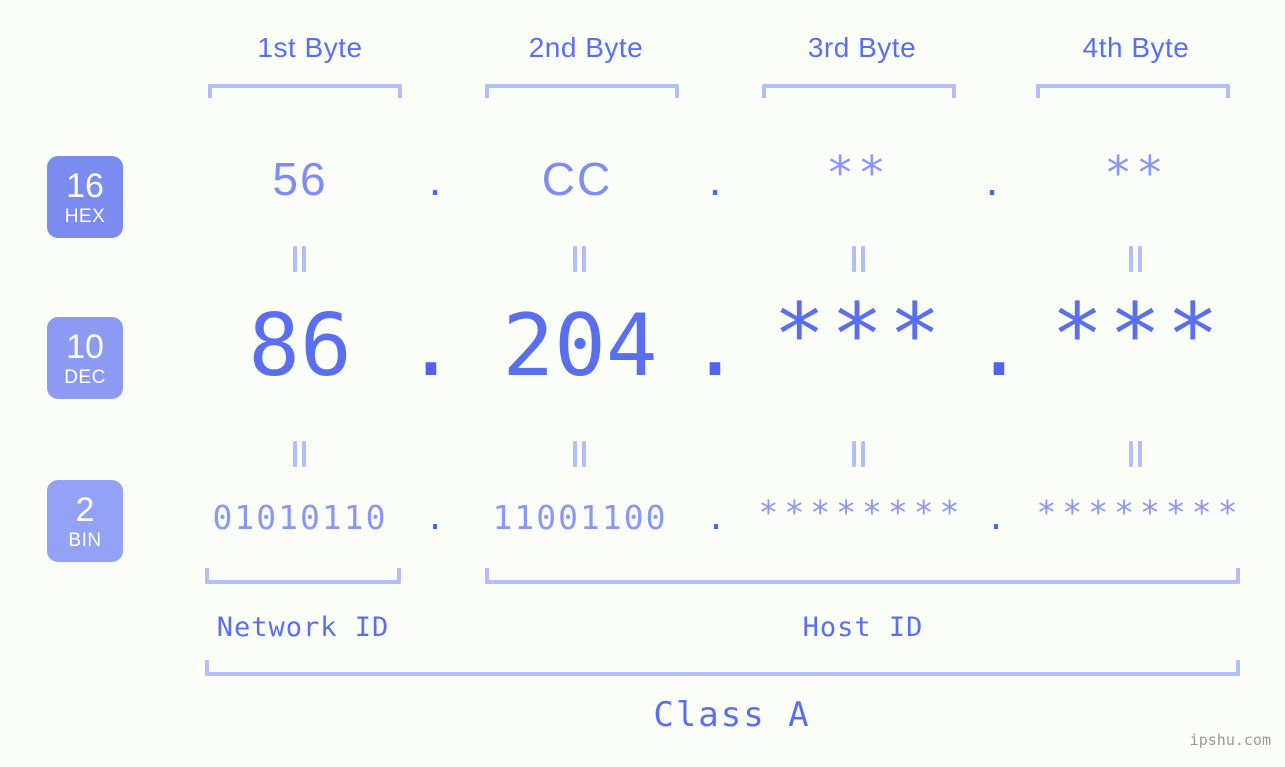 The image size is (1285, 767). I want to click on bin-byte-4: ********, so click(1140, 512).